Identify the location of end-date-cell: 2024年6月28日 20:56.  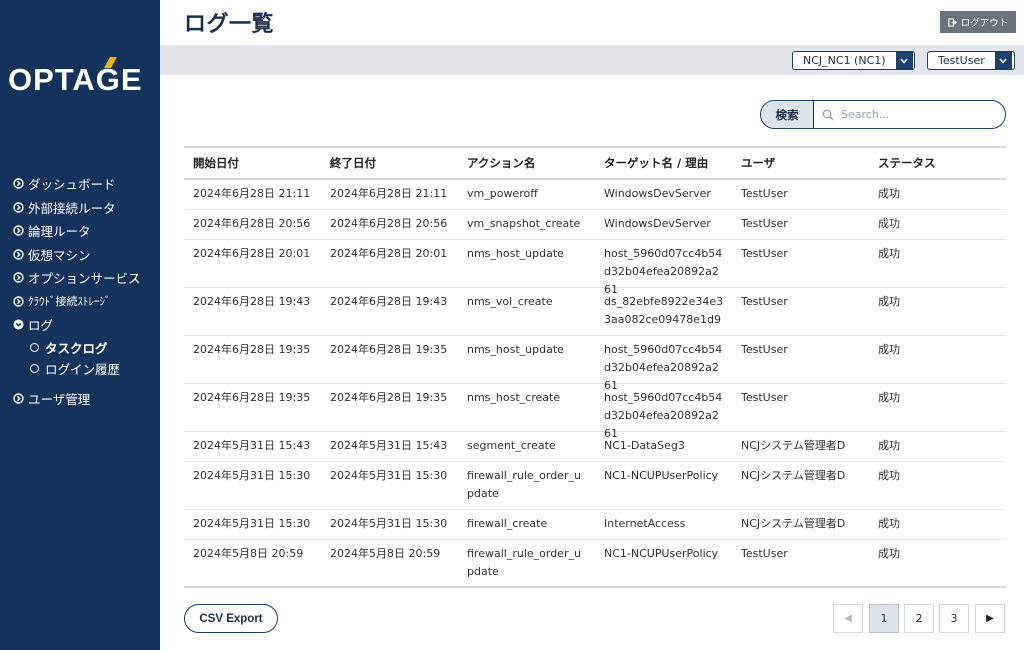
(389, 223).